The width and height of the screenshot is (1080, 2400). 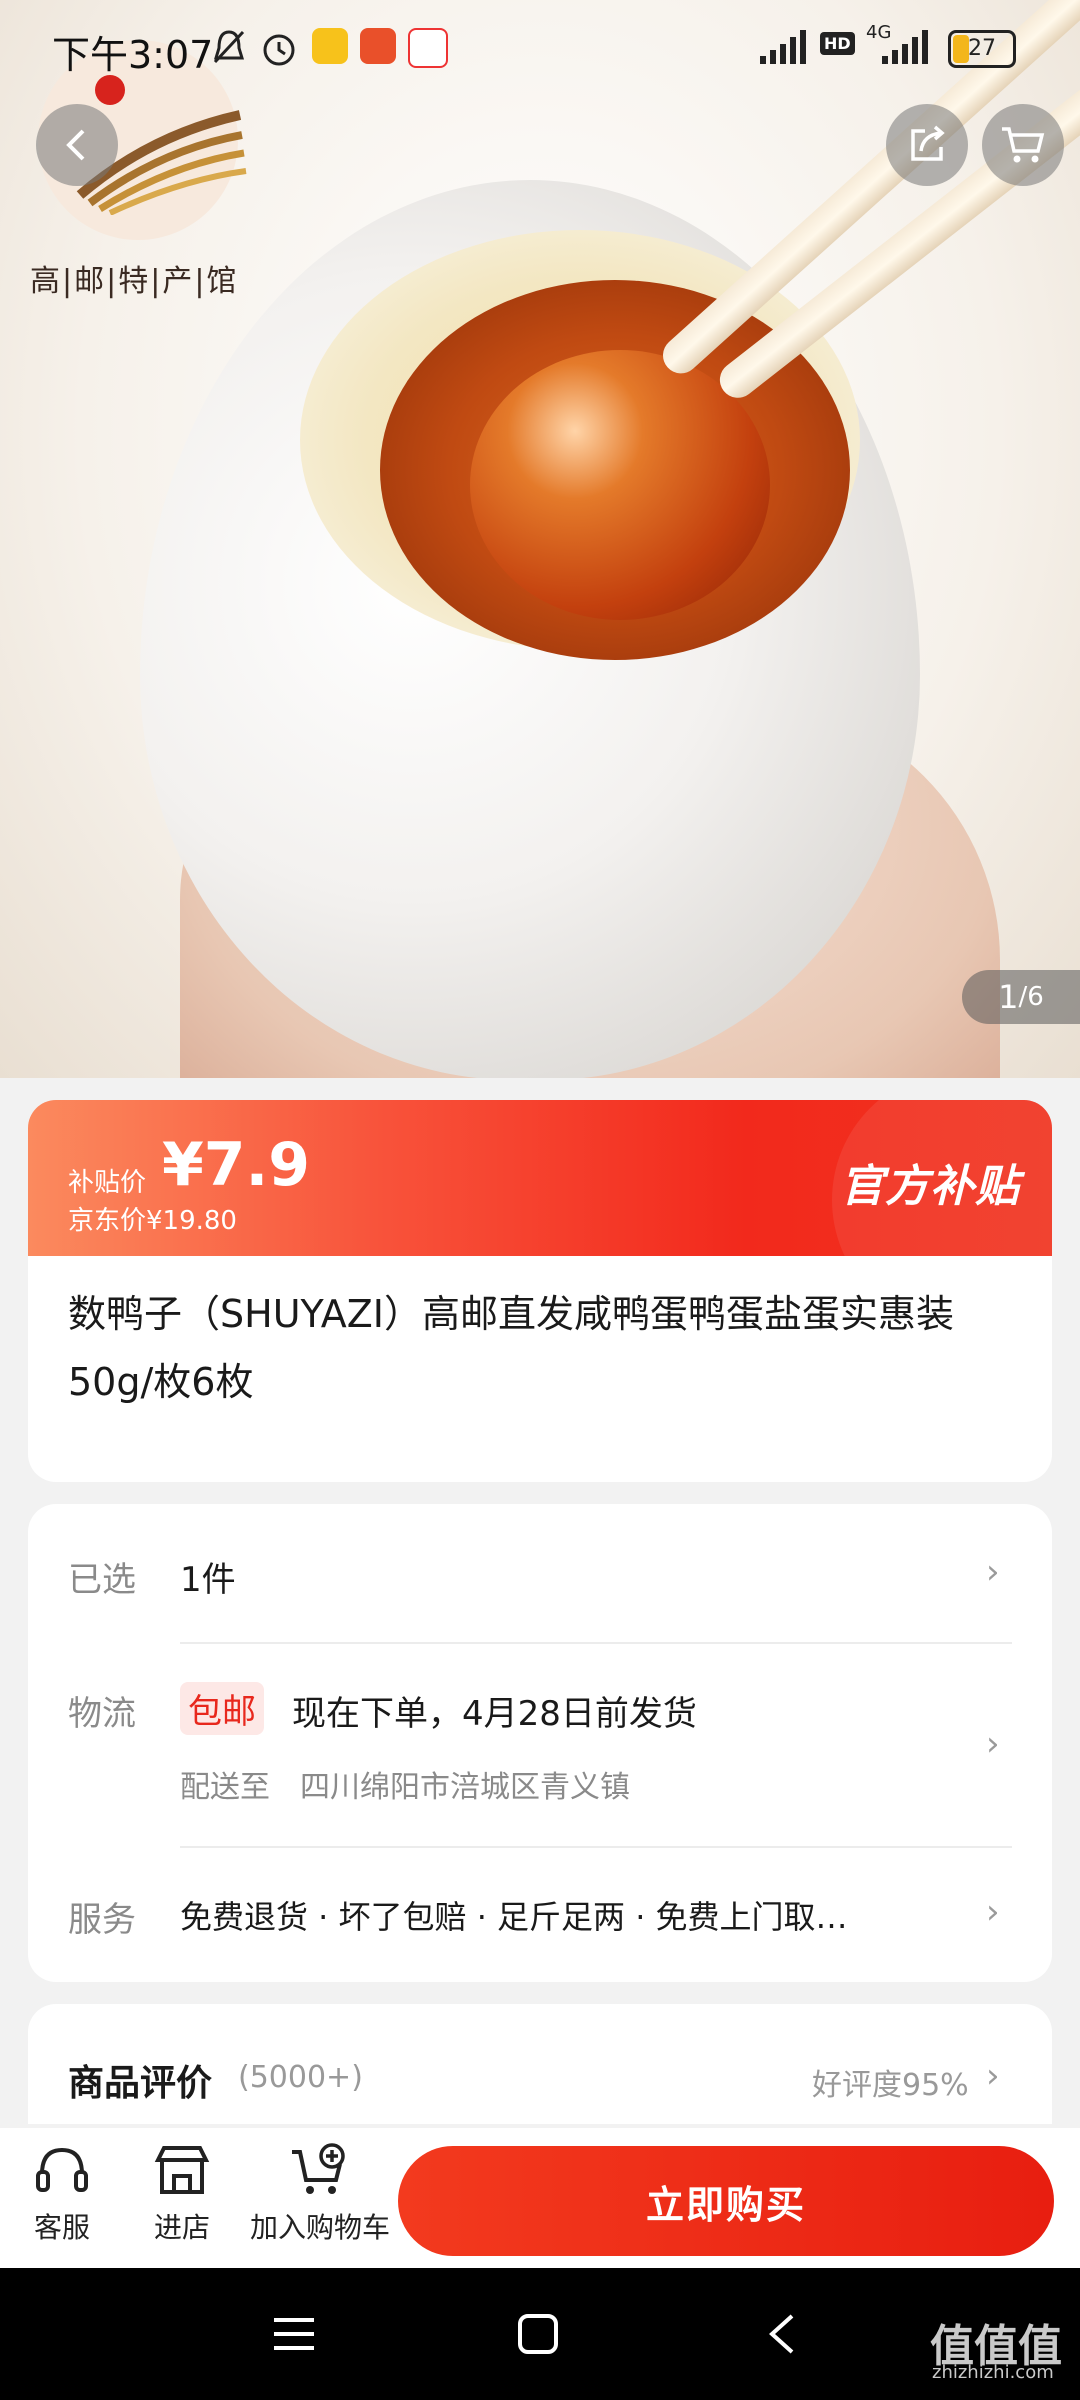 I want to click on back-nav-icon, so click(x=782, y=2334).